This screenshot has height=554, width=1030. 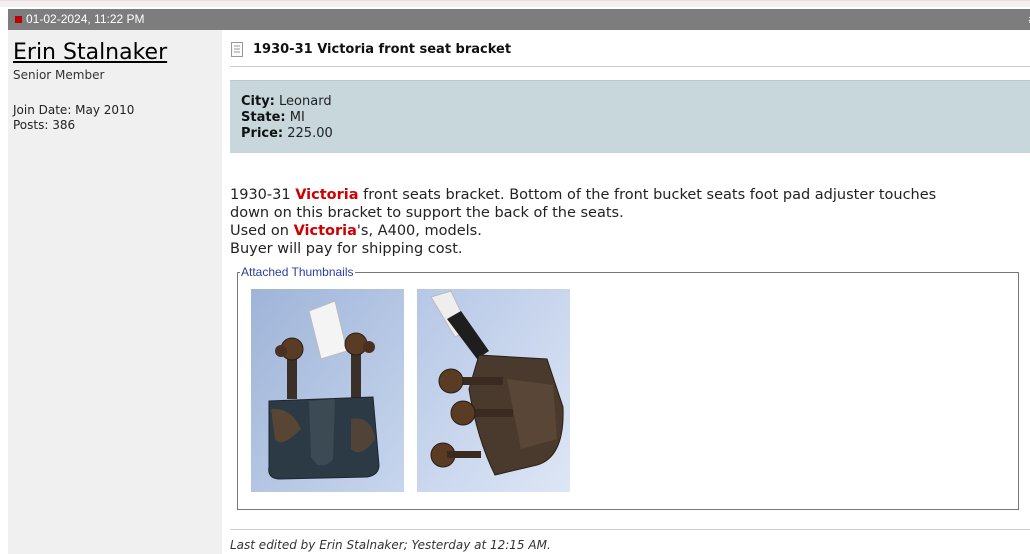 I want to click on top-border, so click(x=515, y=3).